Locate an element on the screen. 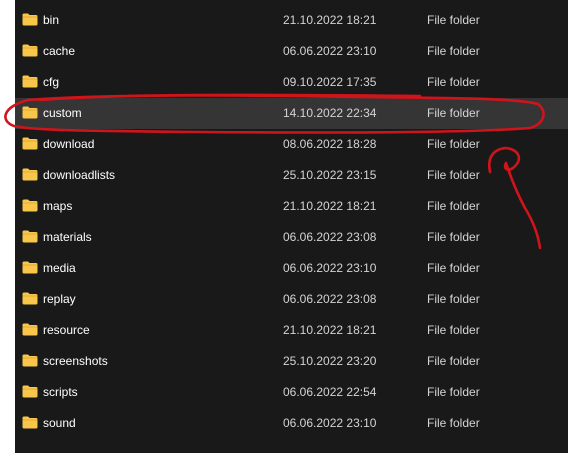 Image resolution: width=568 pixels, height=453 pixels. file-name: media is located at coordinates (59, 268).